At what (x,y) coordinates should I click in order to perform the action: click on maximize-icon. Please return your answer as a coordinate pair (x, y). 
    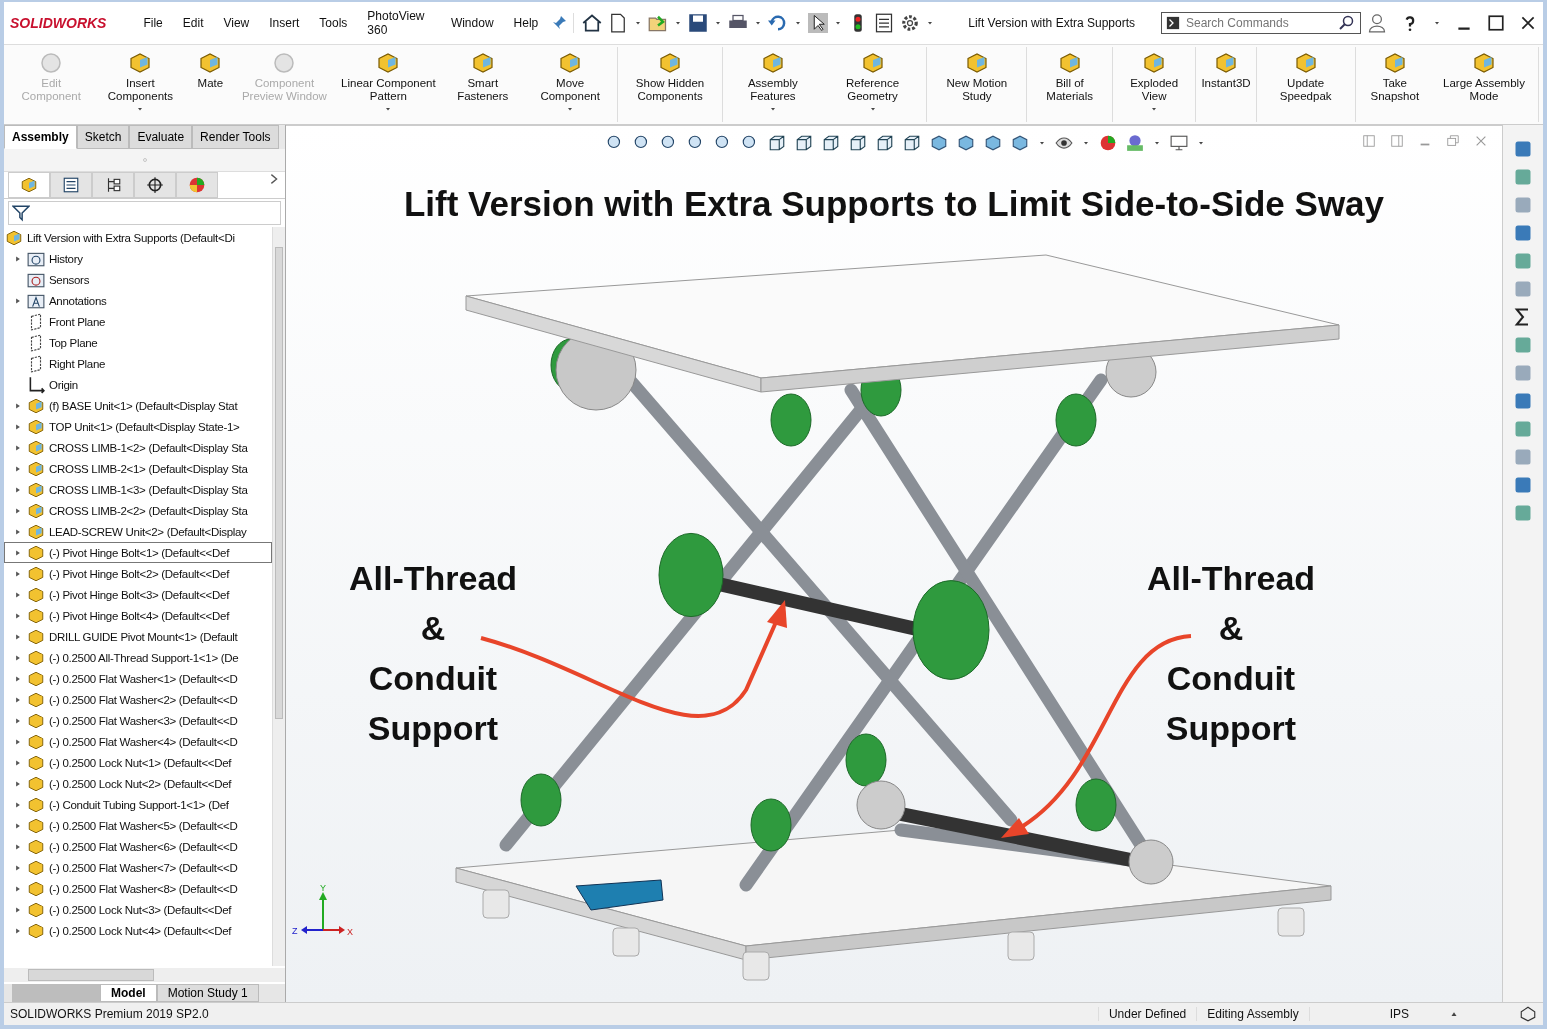
    Looking at the image, I should click on (1496, 23).